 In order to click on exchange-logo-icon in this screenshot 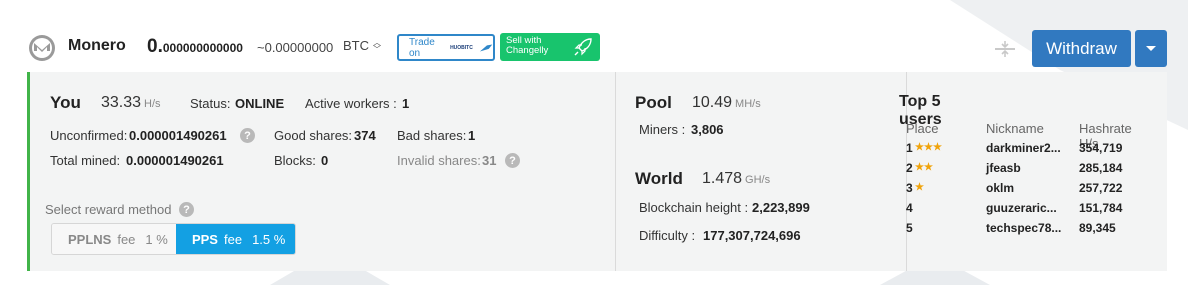, I will do `click(486, 47)`.